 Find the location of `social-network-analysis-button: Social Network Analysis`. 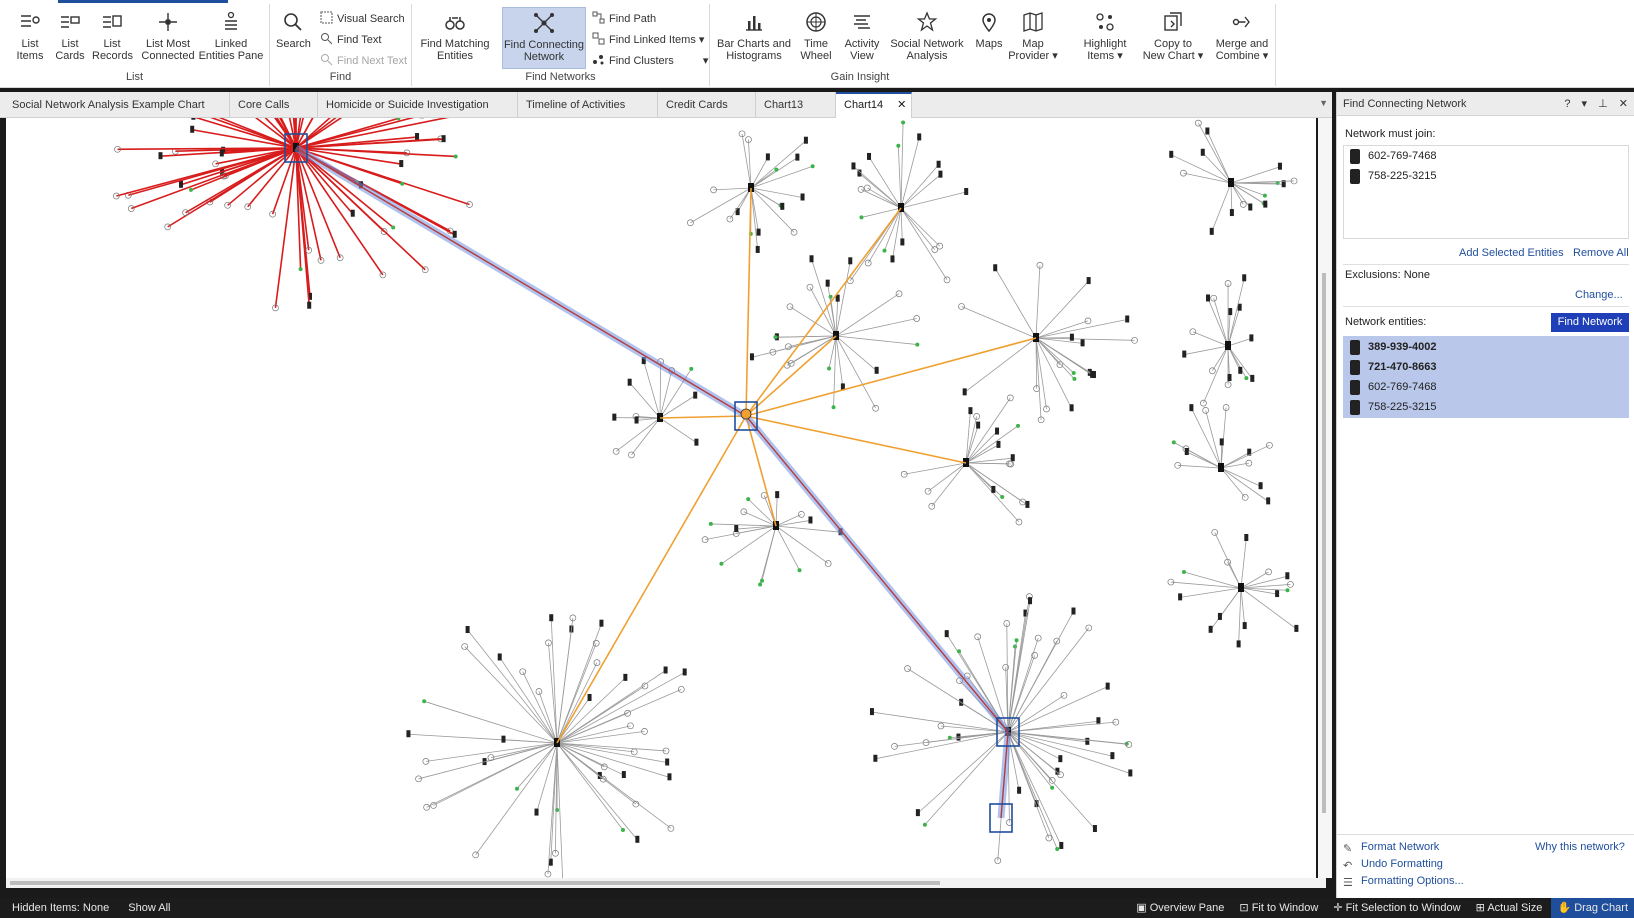

social-network-analysis-button: Social Network Analysis is located at coordinates (927, 36).